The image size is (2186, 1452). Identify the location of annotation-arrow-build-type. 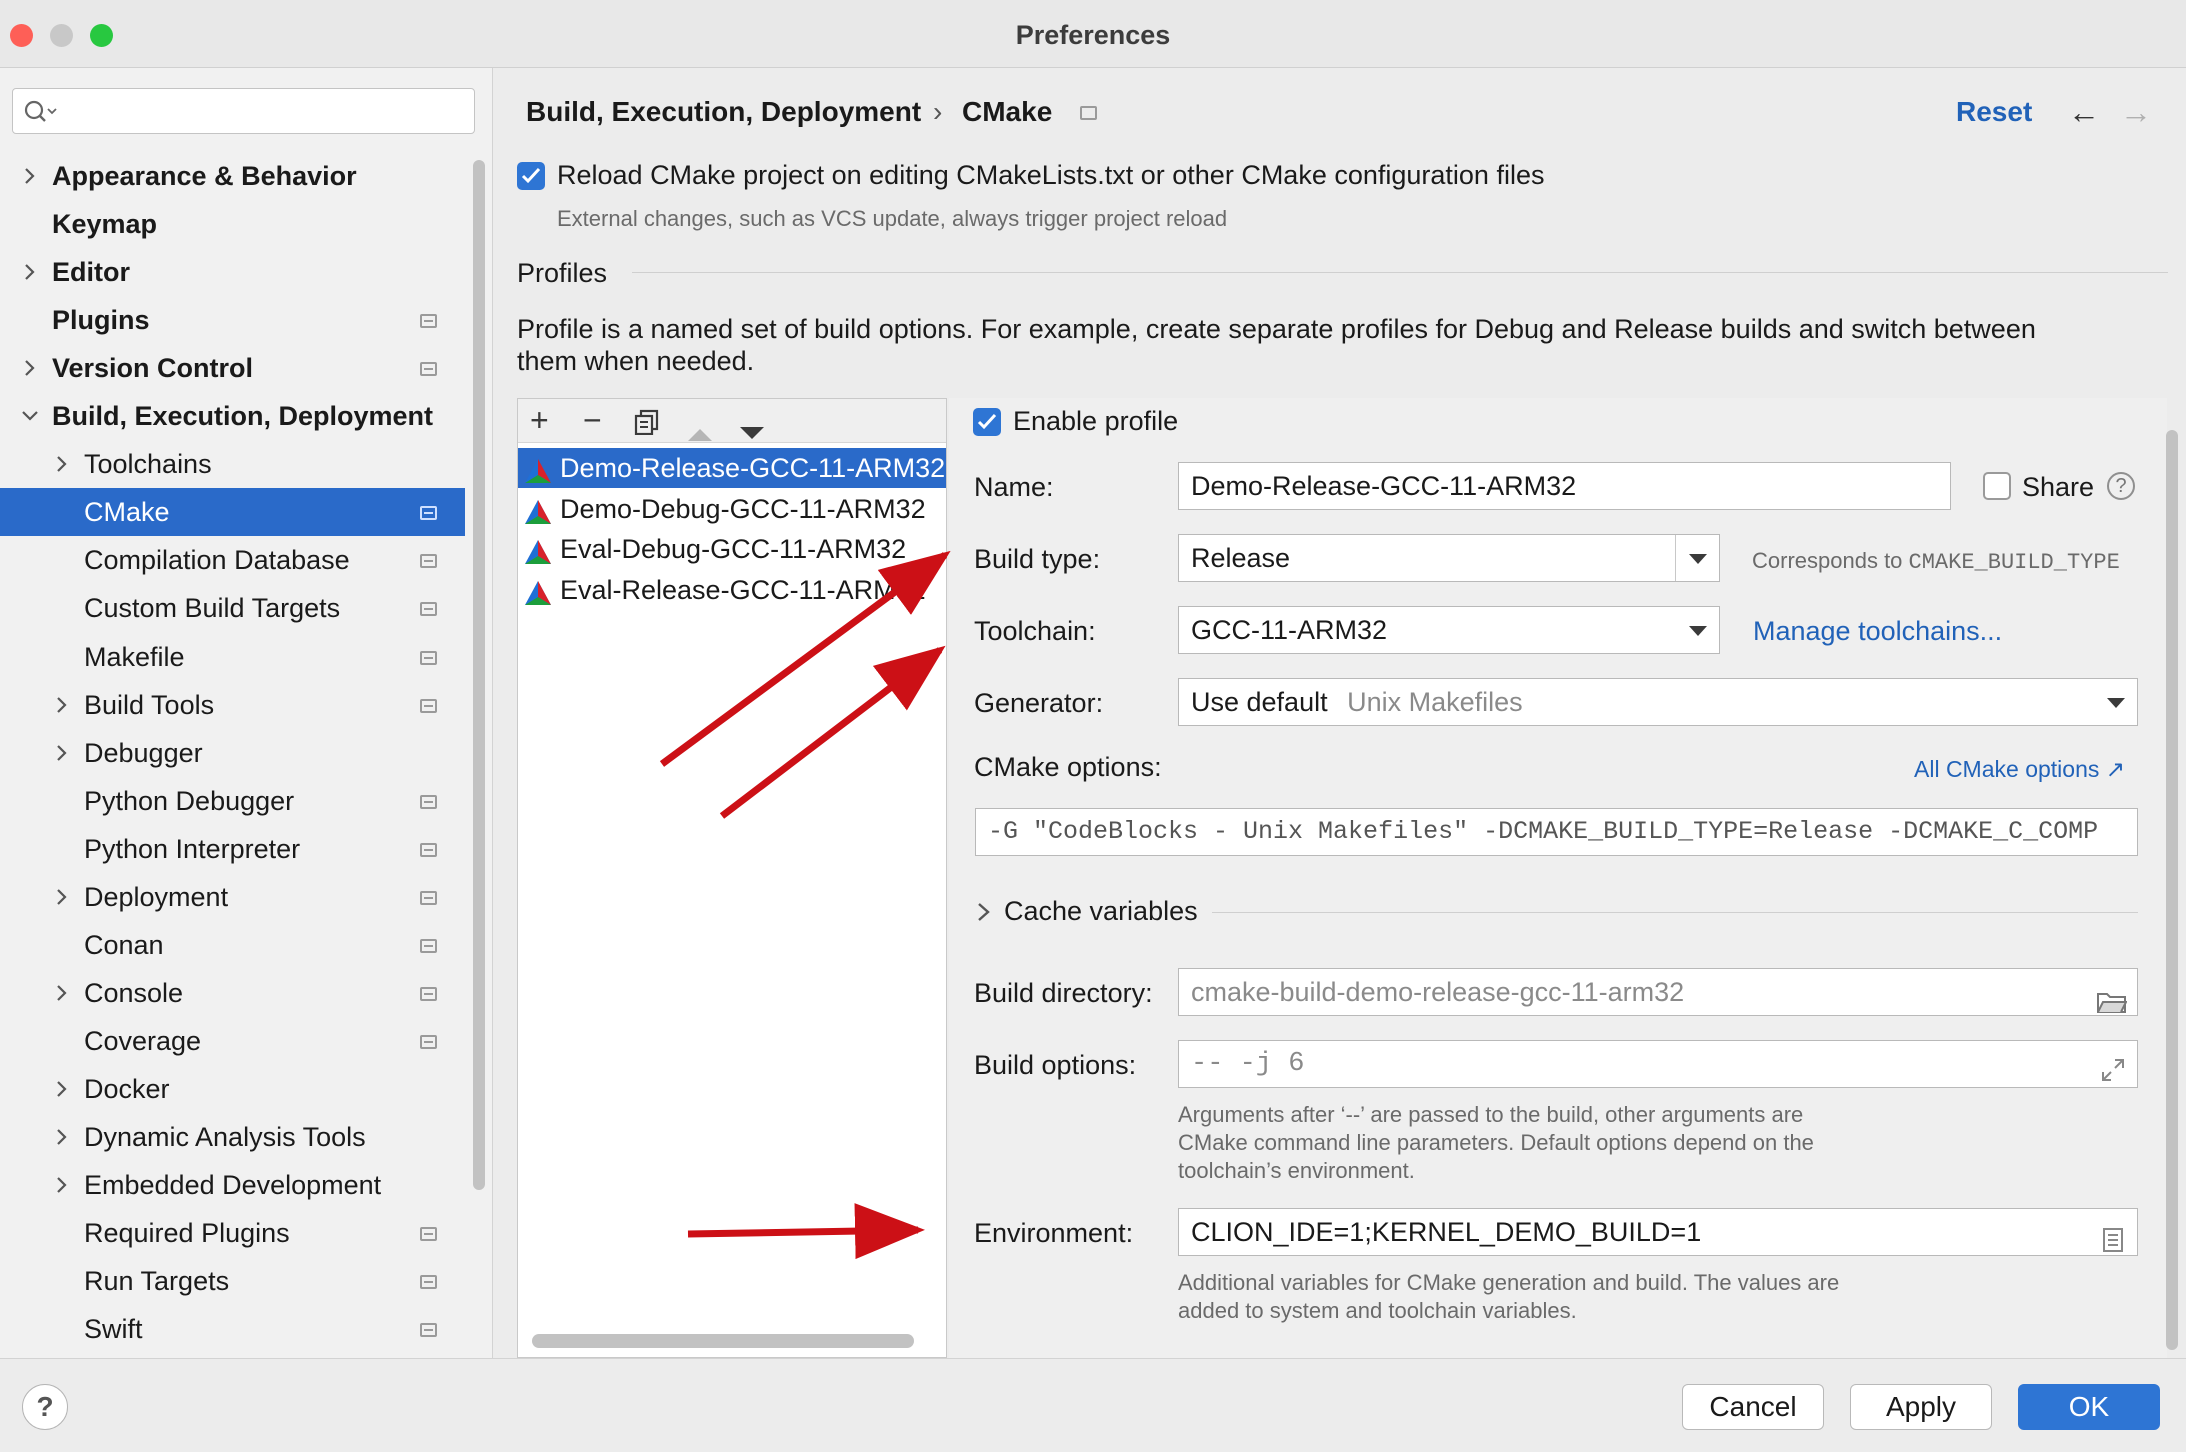
(805, 658).